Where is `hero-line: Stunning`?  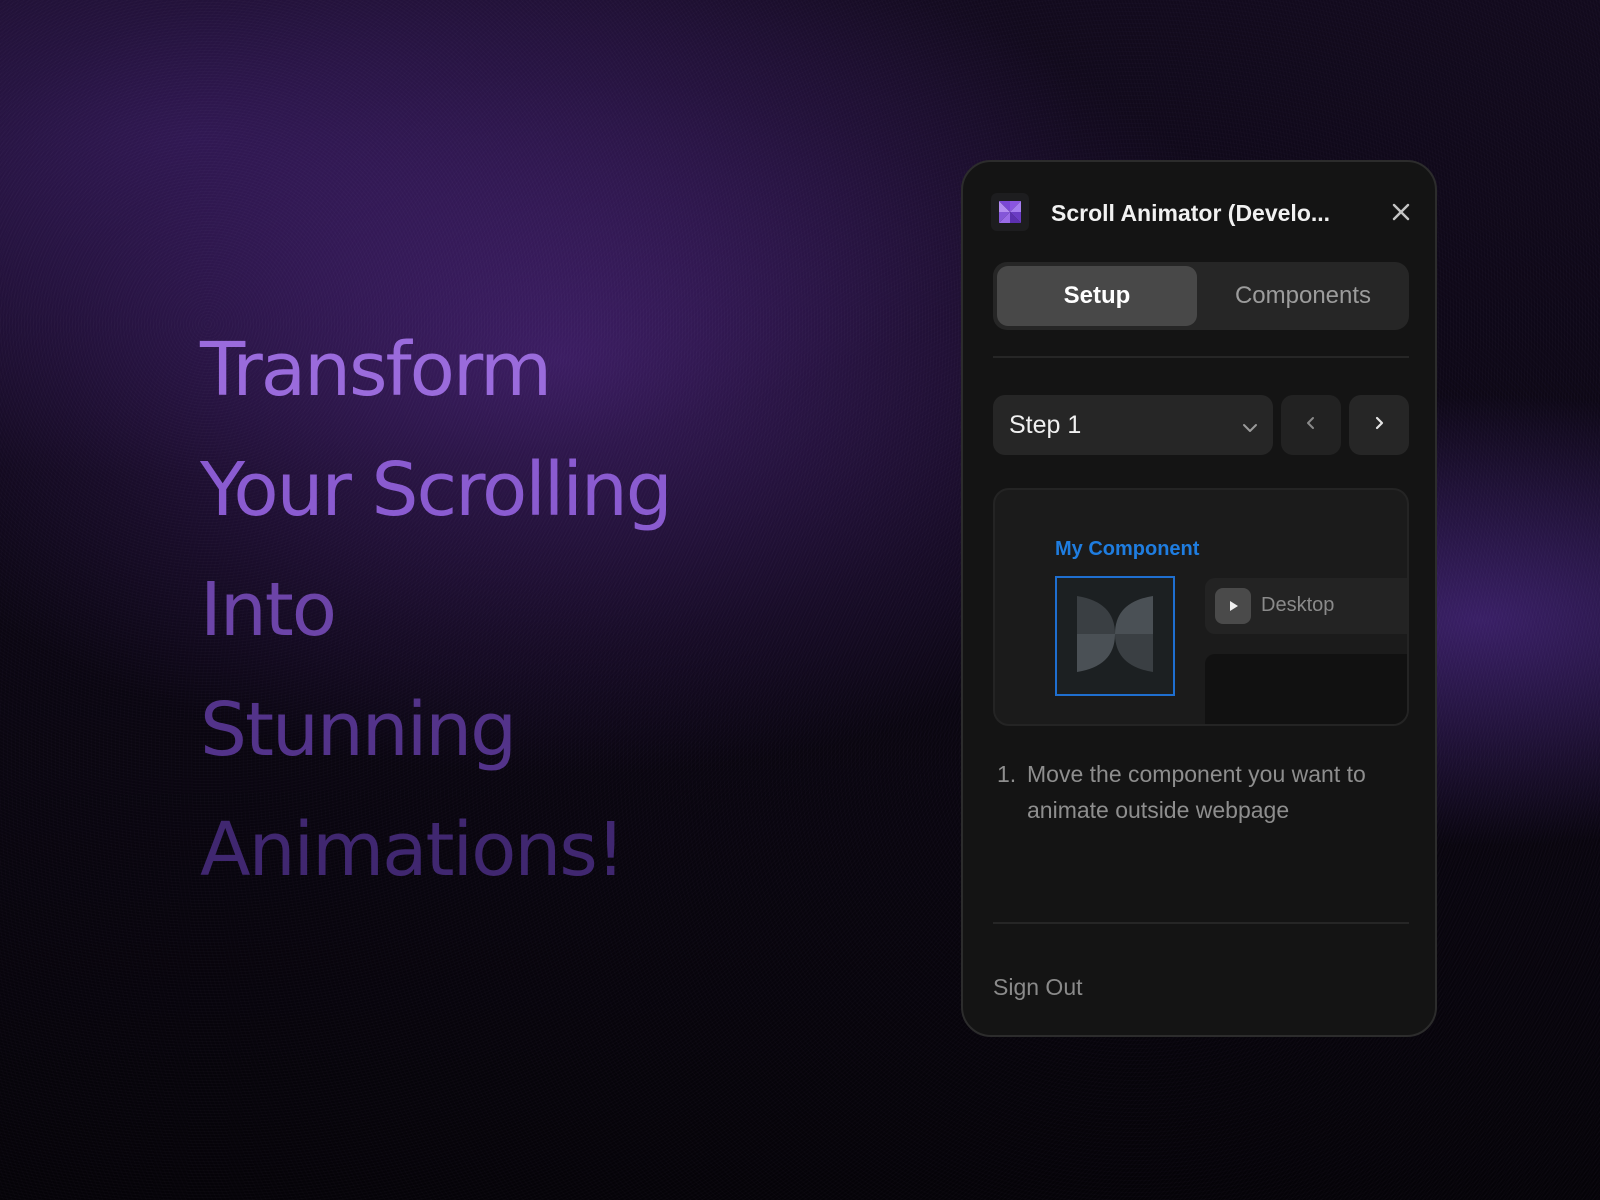
hero-line: Stunning is located at coordinates (358, 730).